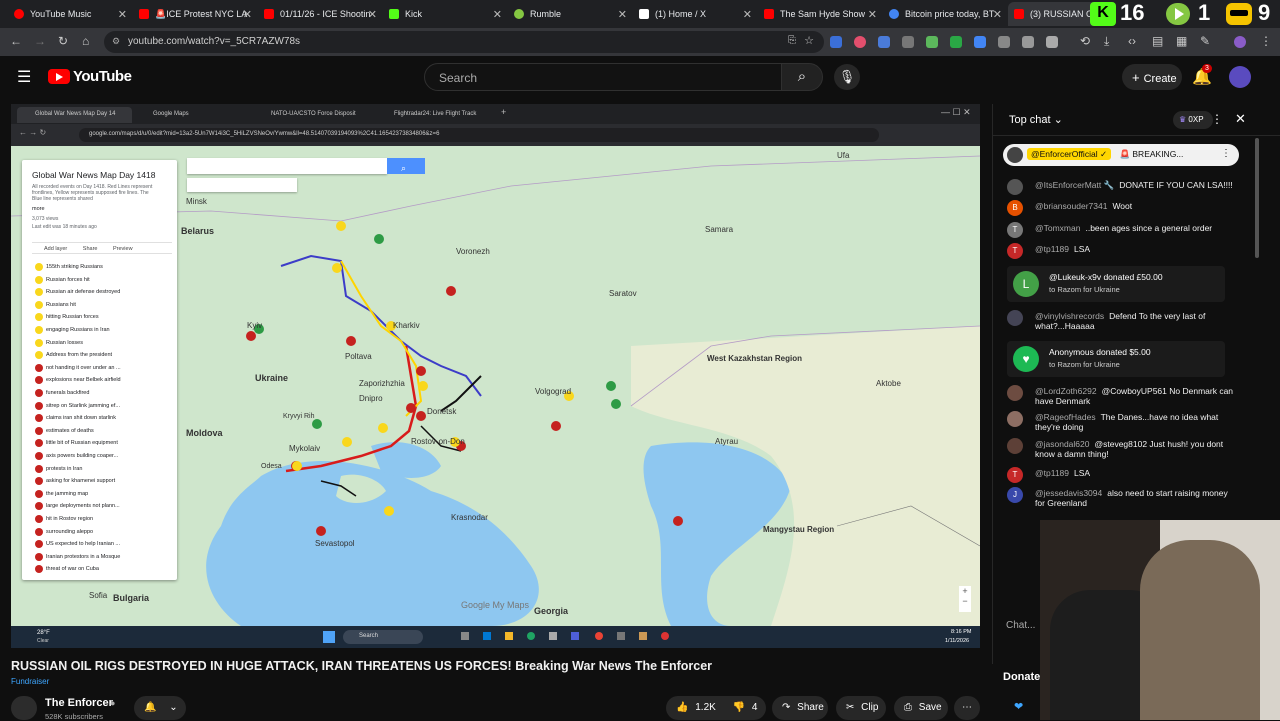 The image size is (1280, 721). What do you see at coordinates (30, 681) in the screenshot?
I see `fundraiser-badge: Fundraiser` at bounding box center [30, 681].